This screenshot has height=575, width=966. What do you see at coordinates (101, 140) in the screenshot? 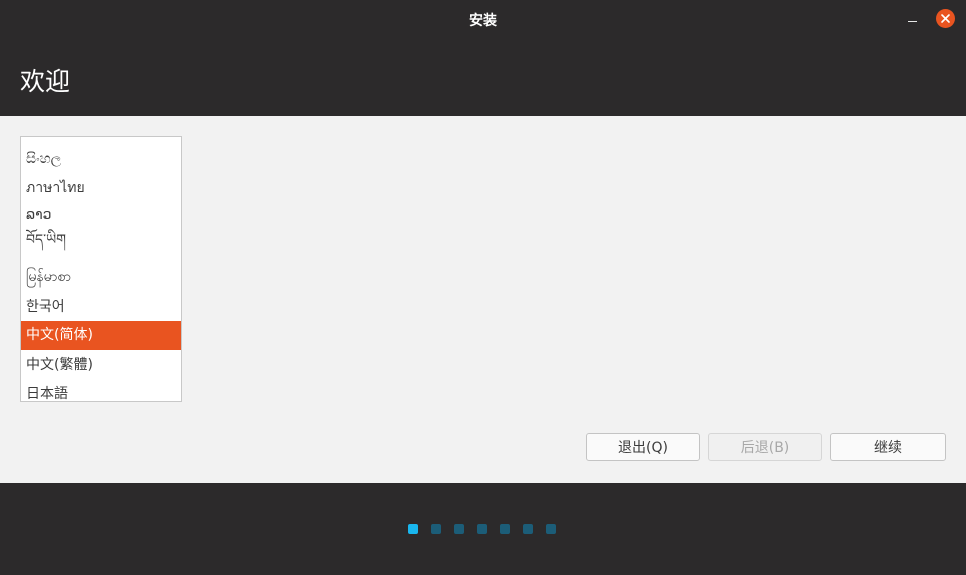
I see `language-item-partial: ᩃ` at bounding box center [101, 140].